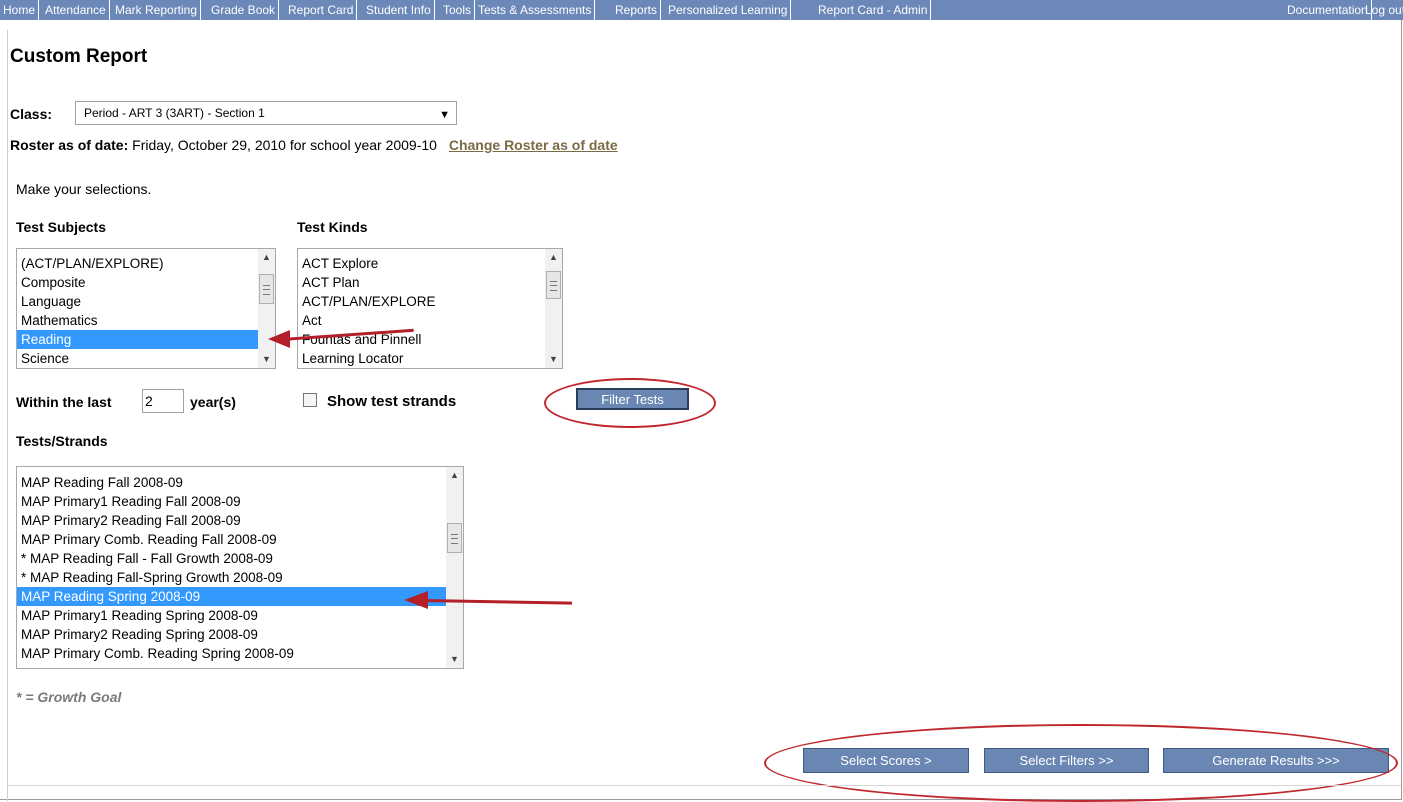 This screenshot has width=1403, height=802. What do you see at coordinates (146, 320) in the screenshot?
I see `list-item: Mathematics` at bounding box center [146, 320].